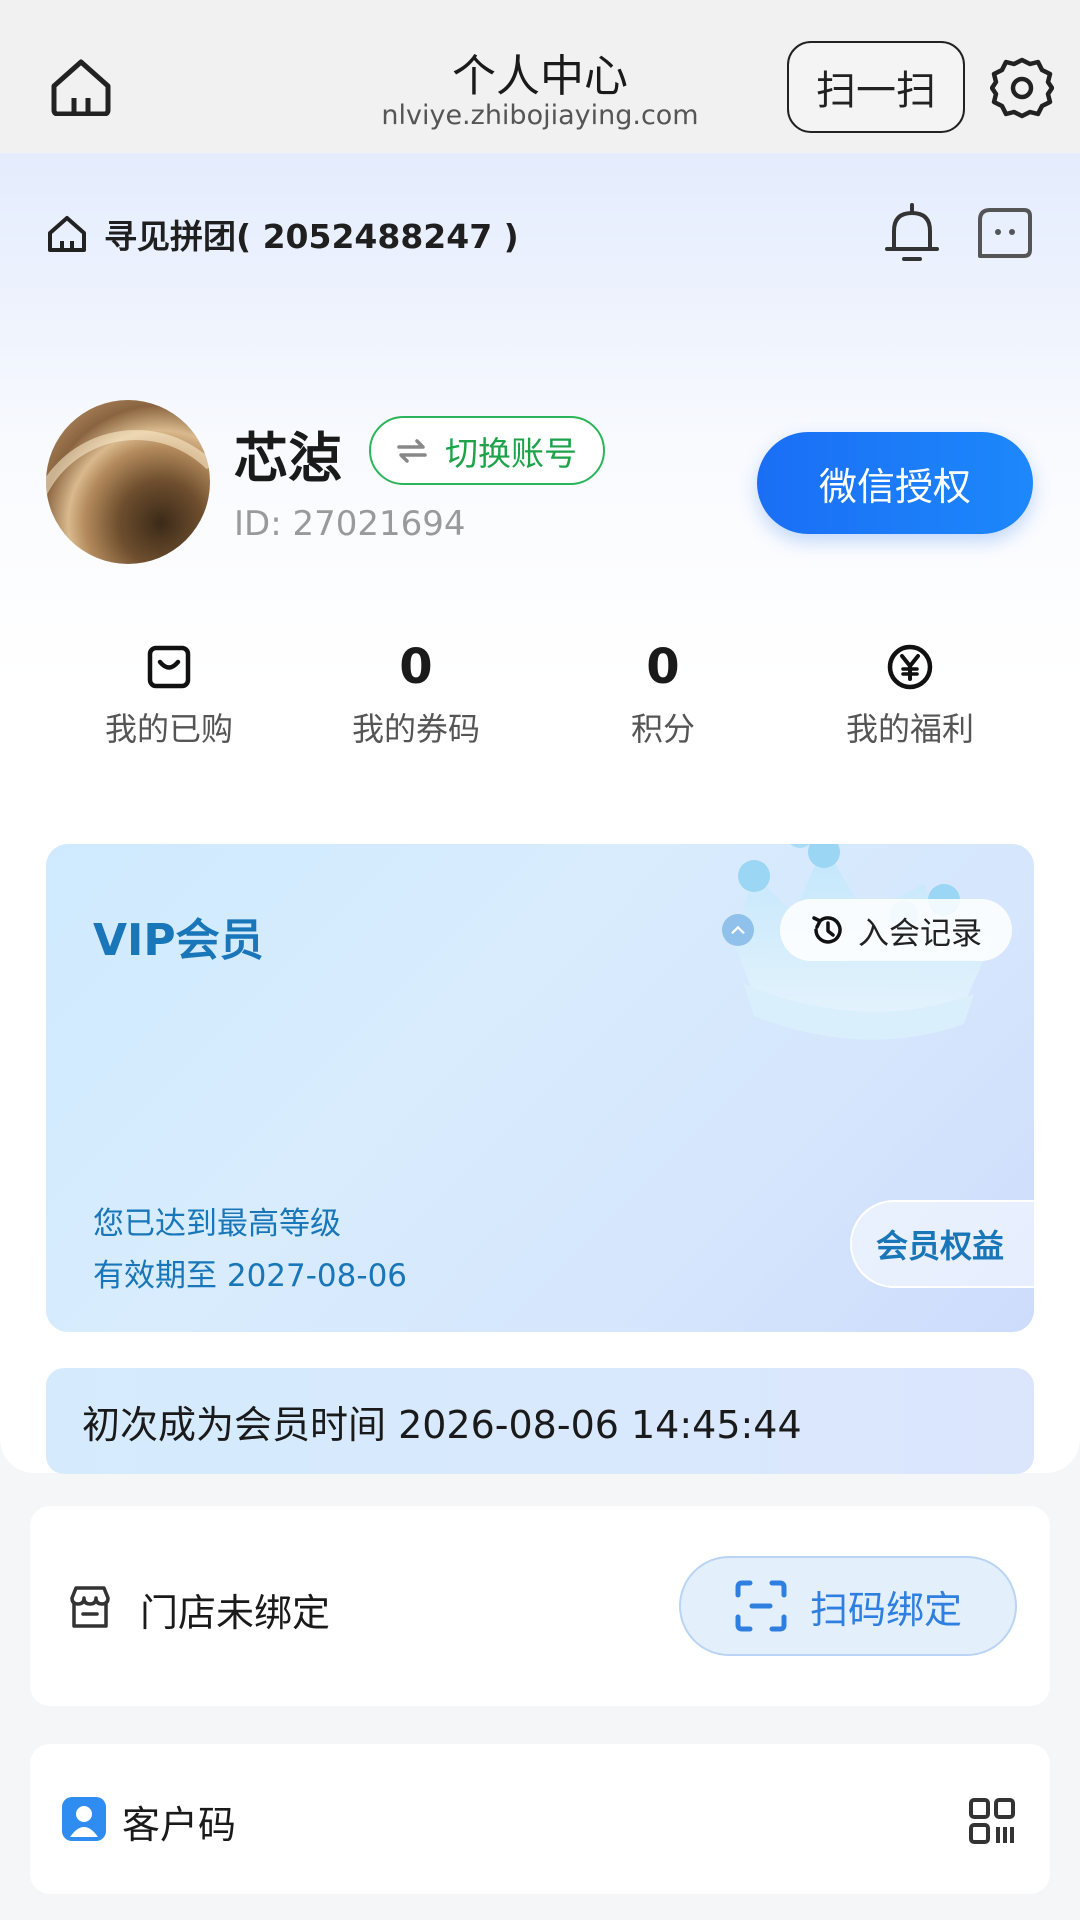 The height and width of the screenshot is (1920, 1080). What do you see at coordinates (311, 236) in the screenshot?
I see `group-name: 寻见拼团( 2052488247 )` at bounding box center [311, 236].